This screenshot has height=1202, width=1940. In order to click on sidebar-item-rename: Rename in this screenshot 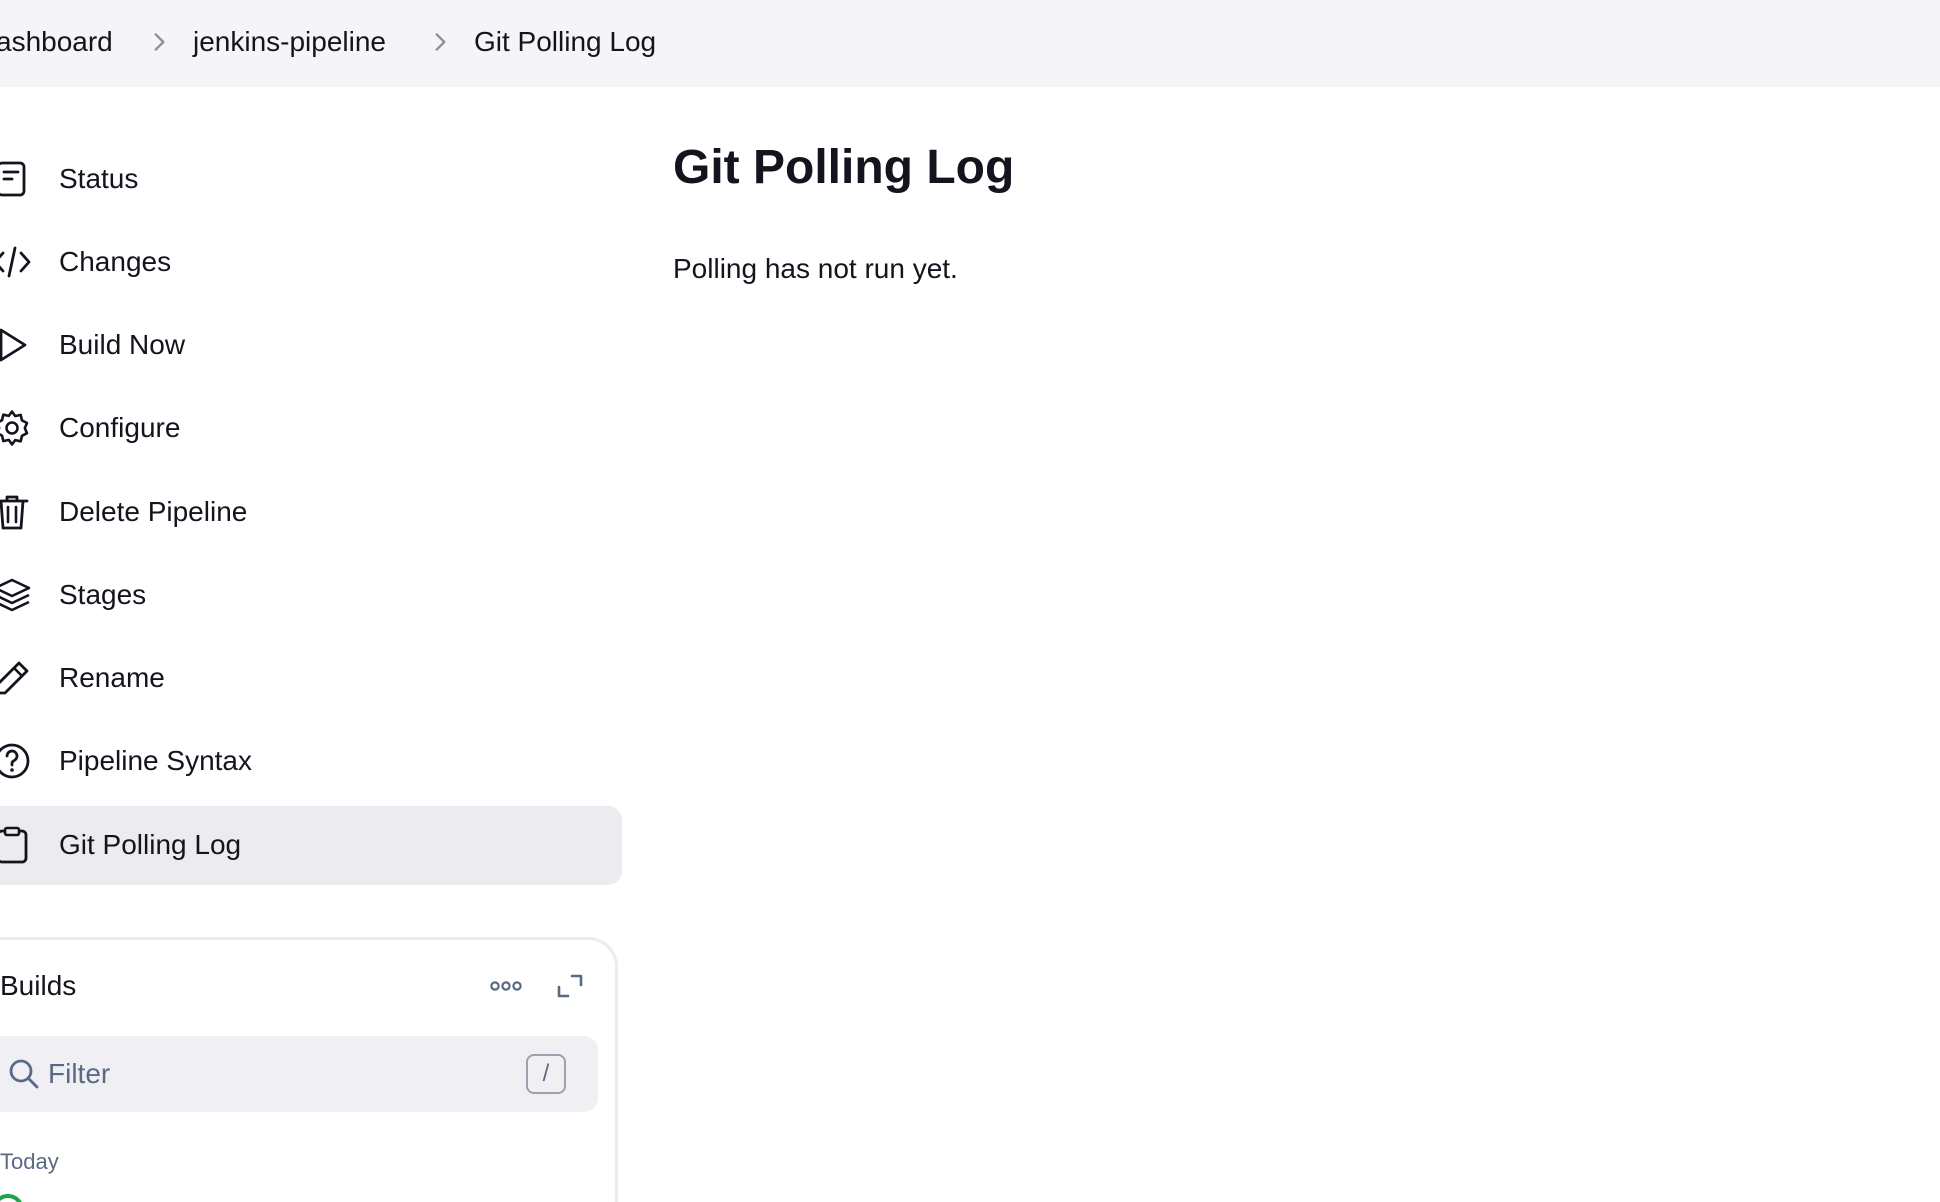, I will do `click(311, 678)`.